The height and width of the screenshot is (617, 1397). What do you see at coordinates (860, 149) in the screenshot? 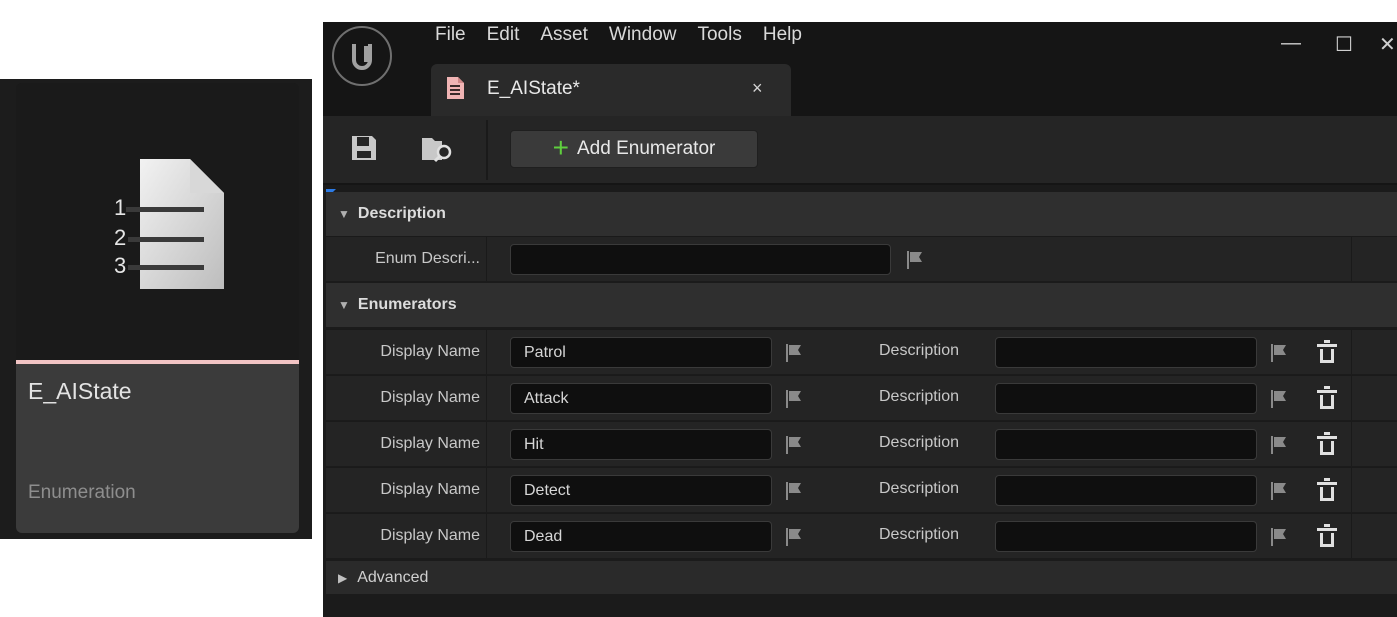
I see `toolbar: + Add Enumerator` at bounding box center [860, 149].